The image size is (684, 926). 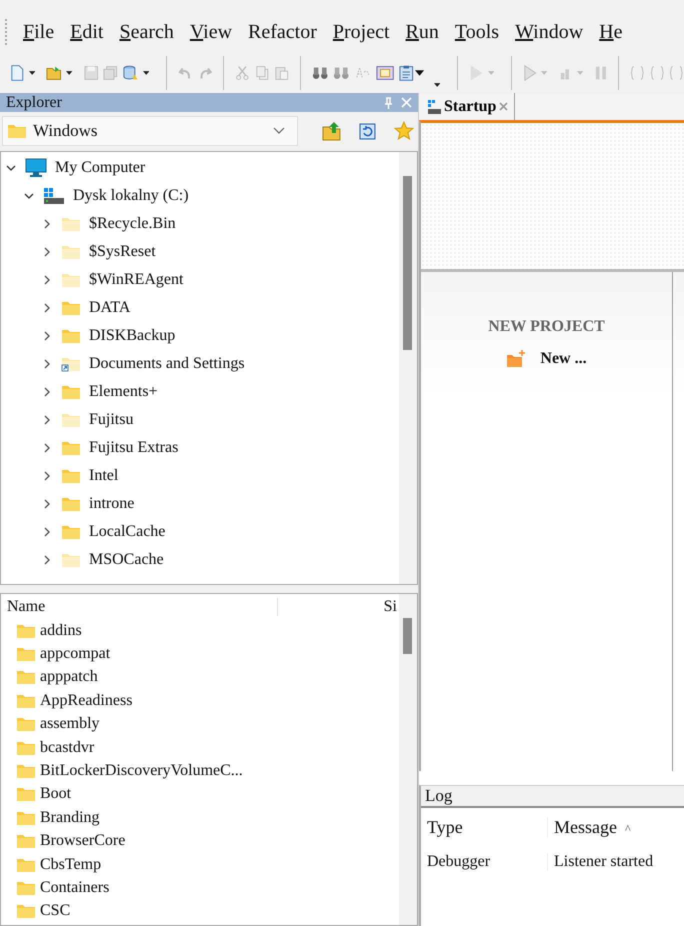 What do you see at coordinates (83, 841) in the screenshot?
I see `file-name: BrowserCore` at bounding box center [83, 841].